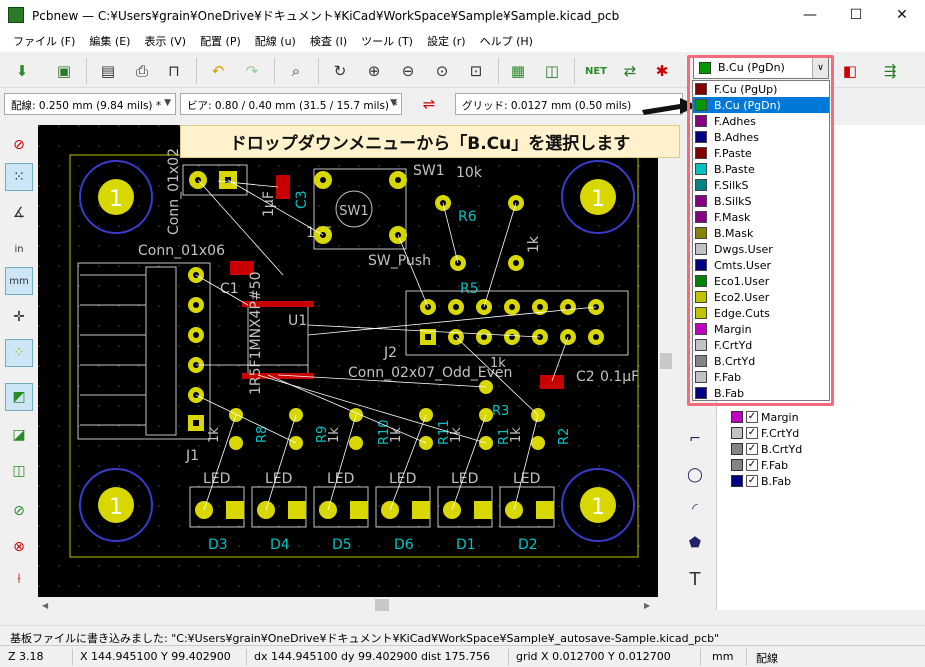 The width and height of the screenshot is (925, 667). Describe the element at coordinates (902, 15) in the screenshot. I see `close-button: ✕` at that location.